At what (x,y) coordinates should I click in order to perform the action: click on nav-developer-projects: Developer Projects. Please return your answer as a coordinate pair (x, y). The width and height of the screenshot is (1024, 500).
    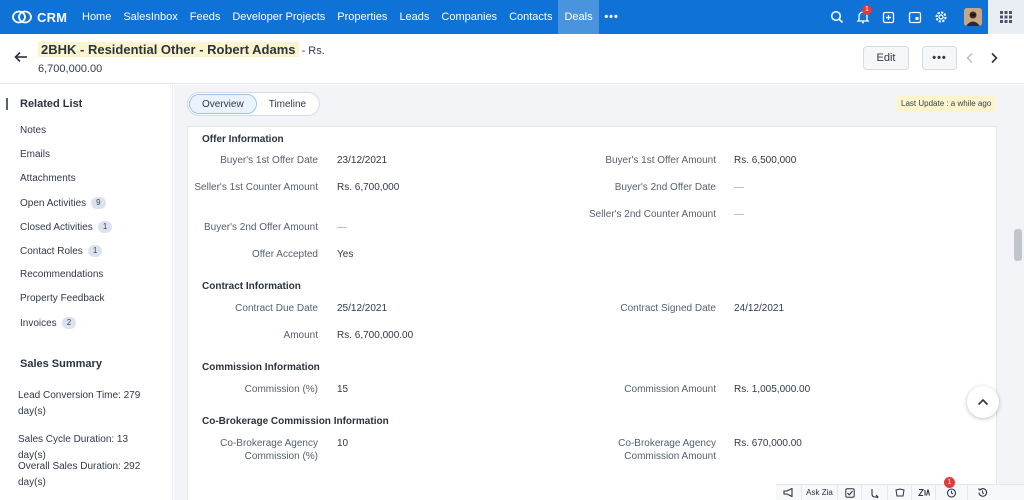
    Looking at the image, I should click on (278, 17).